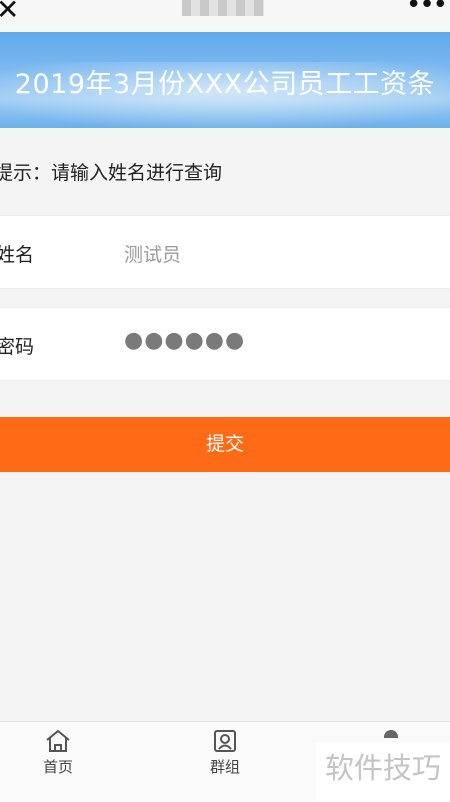 The width and height of the screenshot is (450, 802). What do you see at coordinates (223, 8) in the screenshot?
I see `blurred-page-title` at bounding box center [223, 8].